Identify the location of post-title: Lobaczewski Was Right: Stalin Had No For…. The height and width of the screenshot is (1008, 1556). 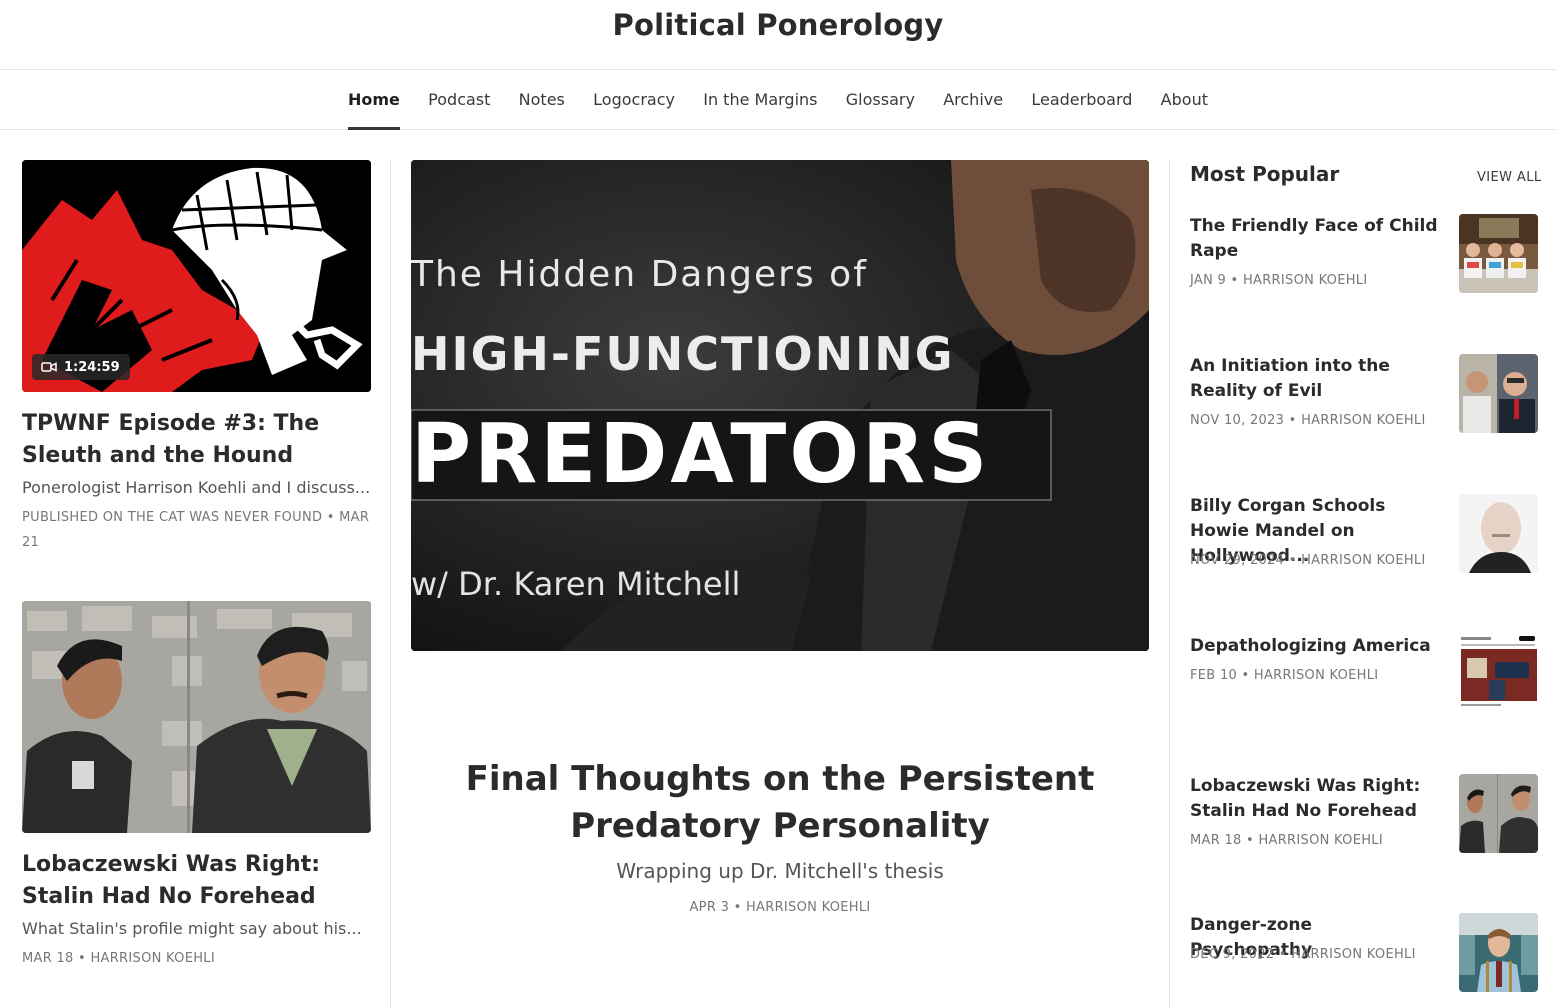
(196, 881).